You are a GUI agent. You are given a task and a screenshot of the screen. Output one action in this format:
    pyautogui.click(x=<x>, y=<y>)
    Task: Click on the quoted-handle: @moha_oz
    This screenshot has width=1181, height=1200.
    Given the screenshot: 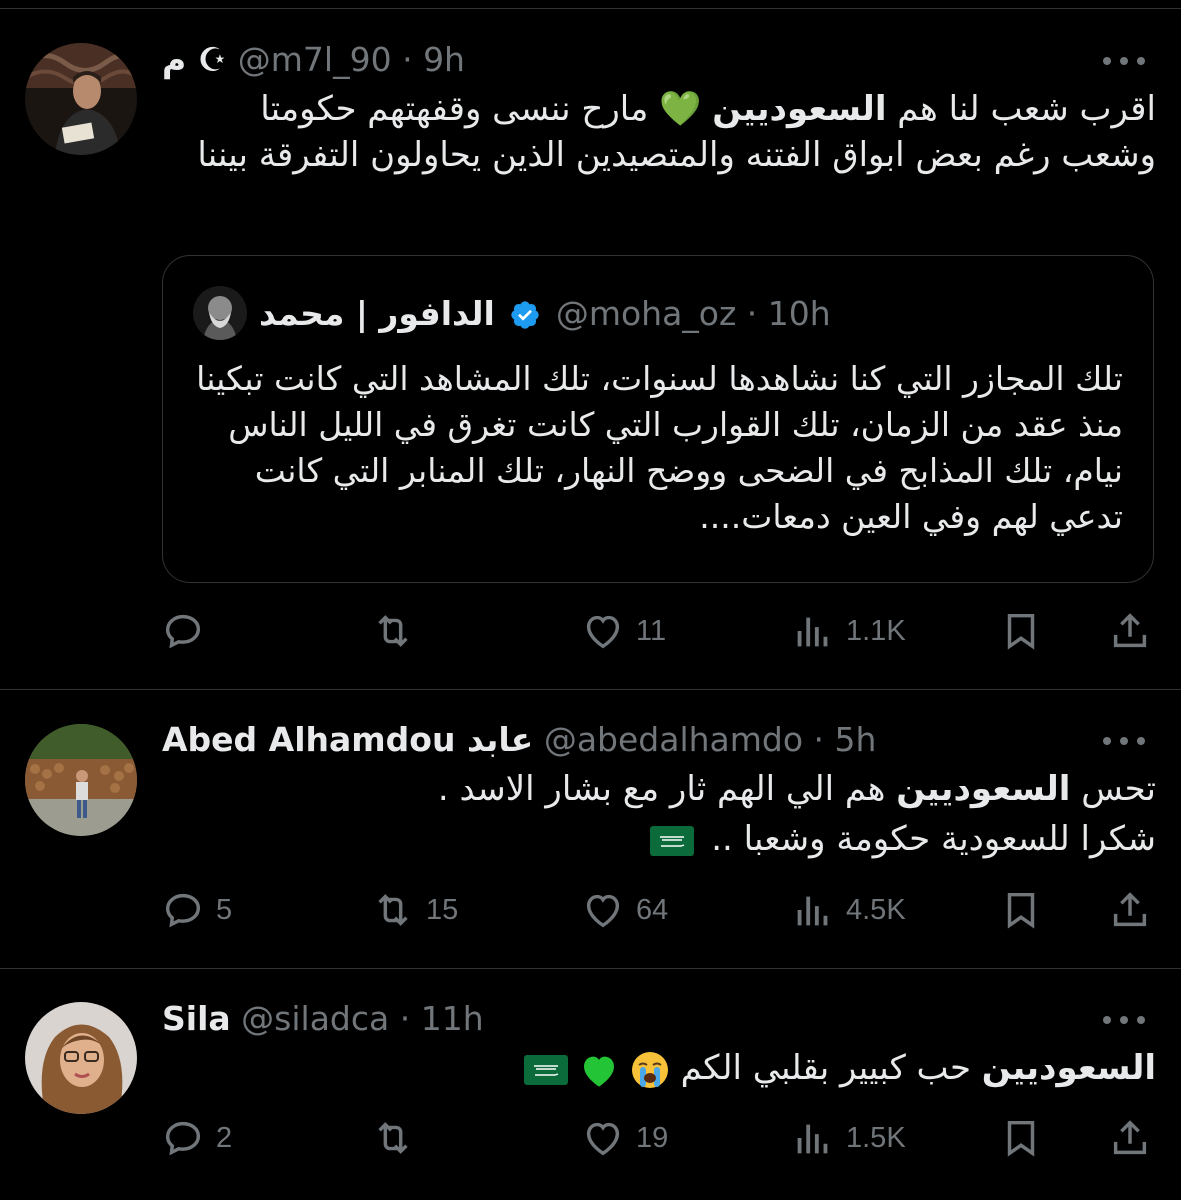 What is the action you would take?
    pyautogui.click(x=646, y=313)
    